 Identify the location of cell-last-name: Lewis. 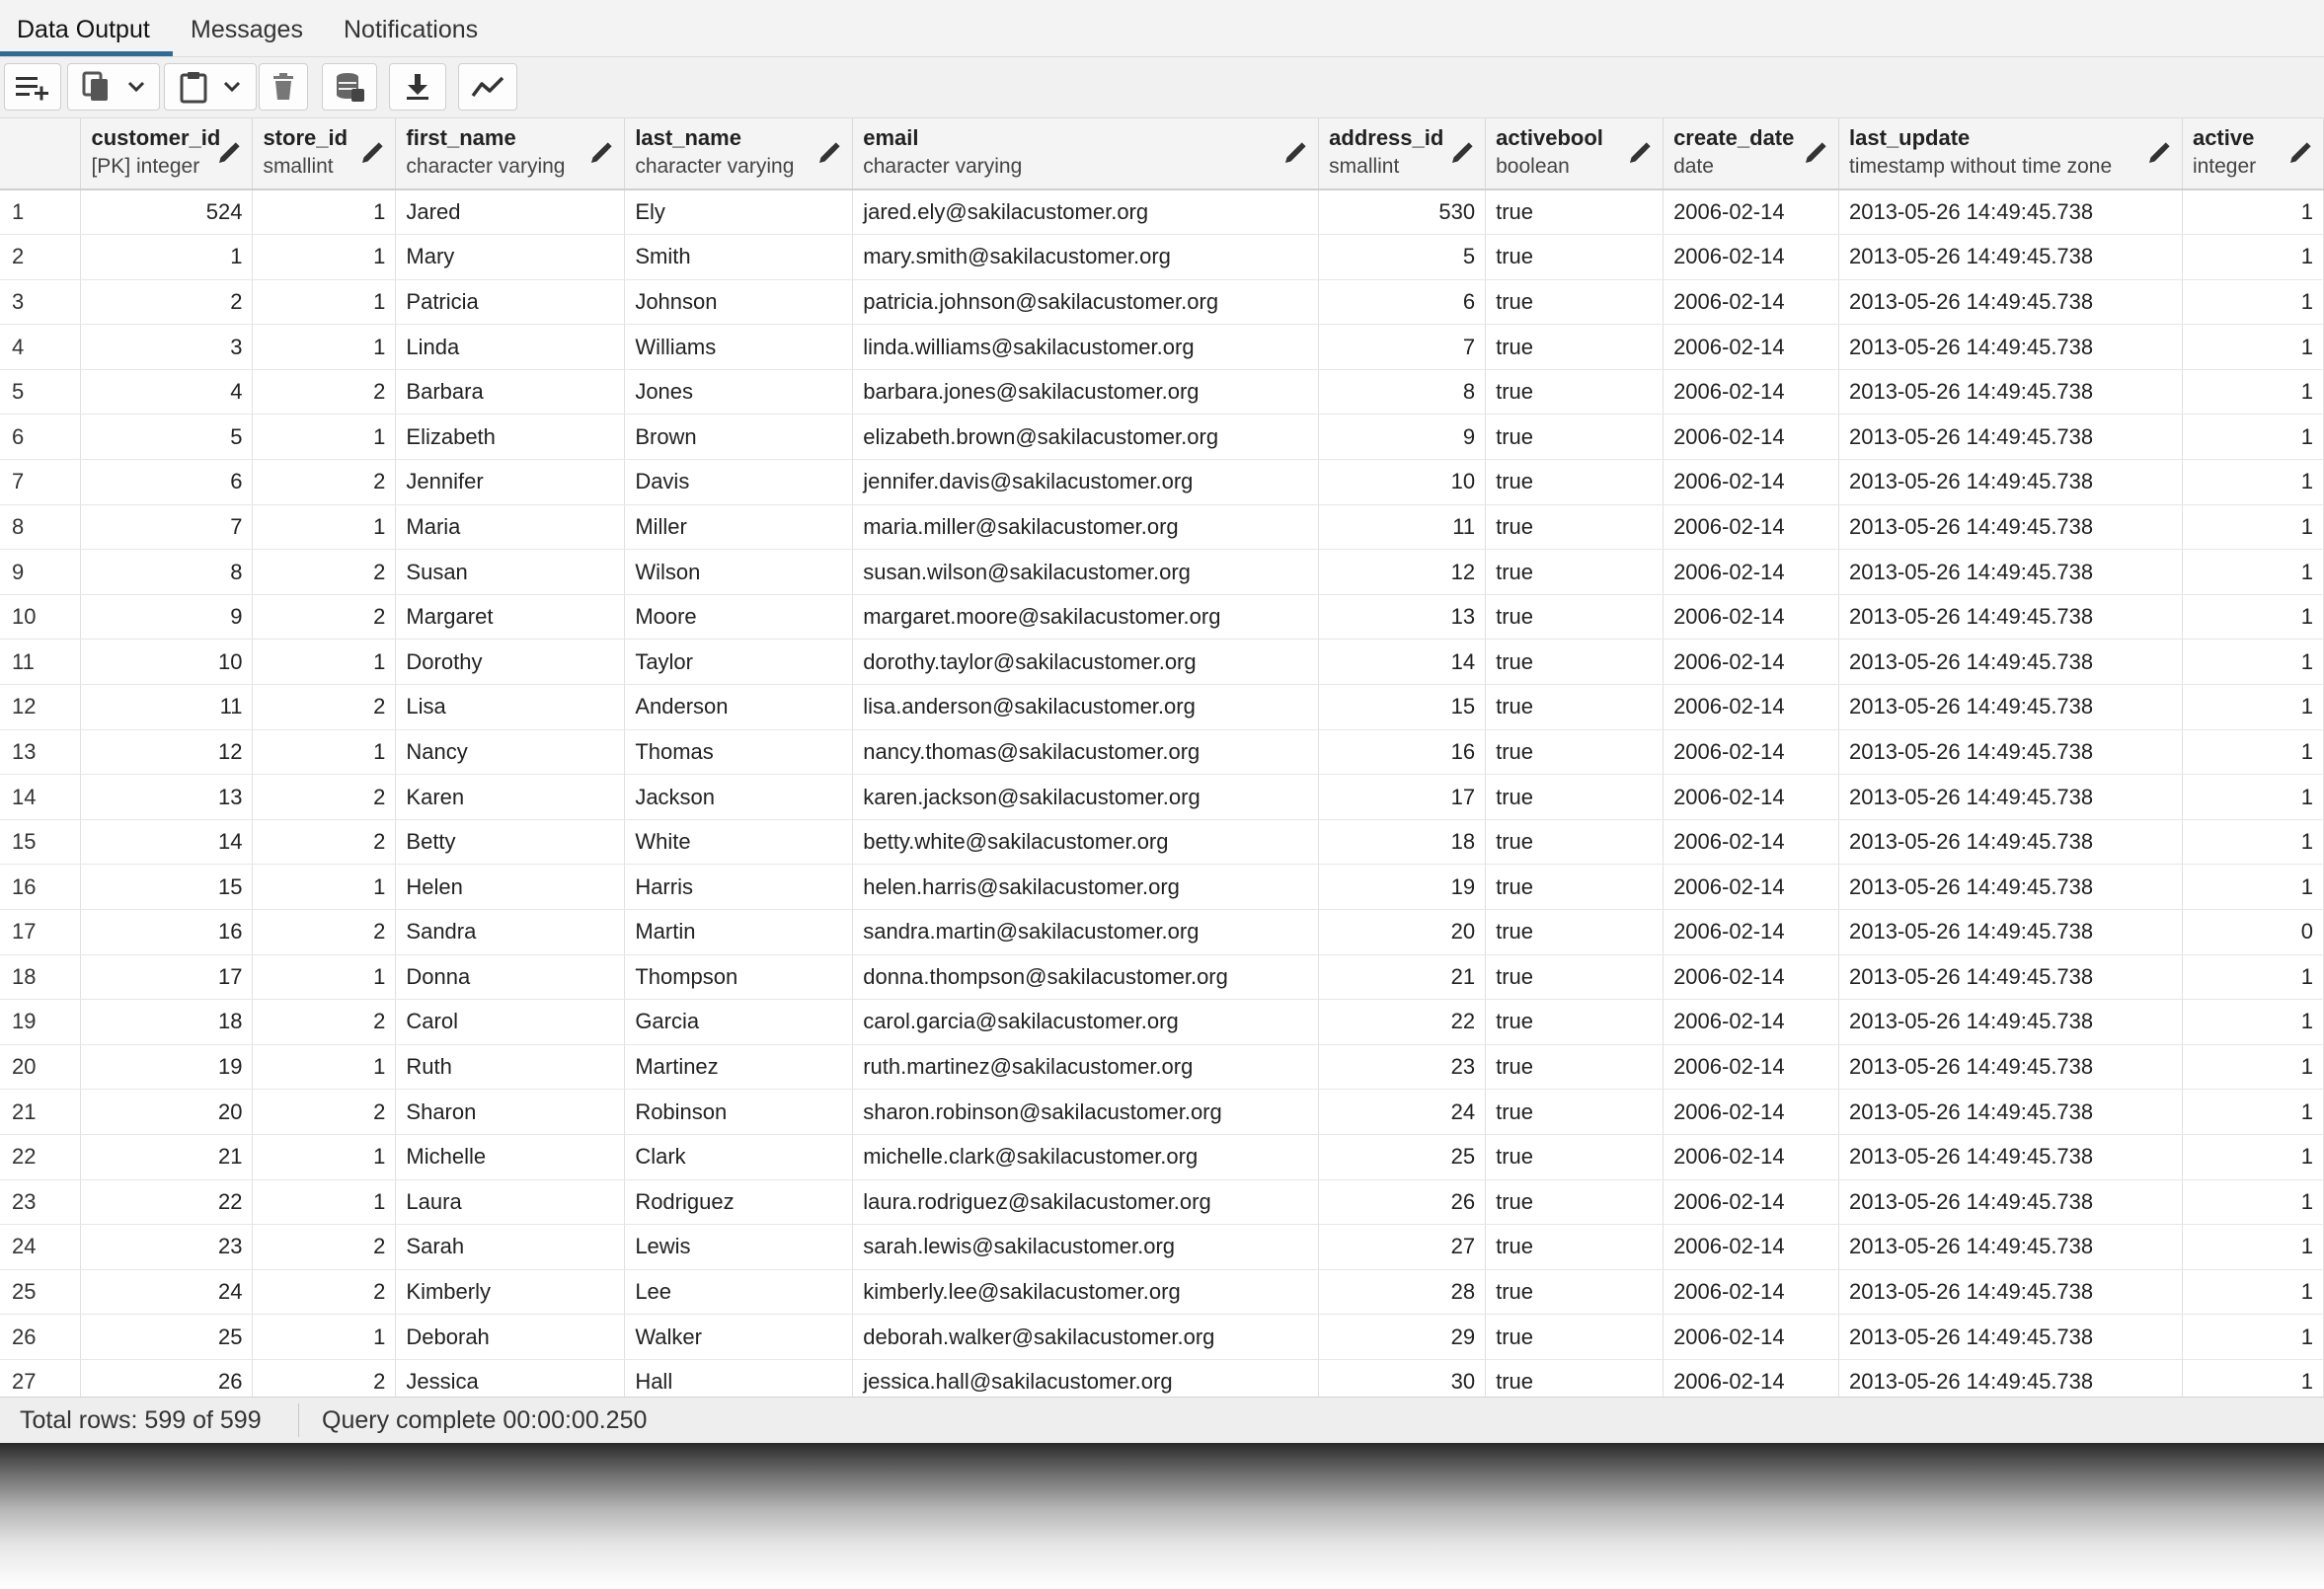
(739, 1247).